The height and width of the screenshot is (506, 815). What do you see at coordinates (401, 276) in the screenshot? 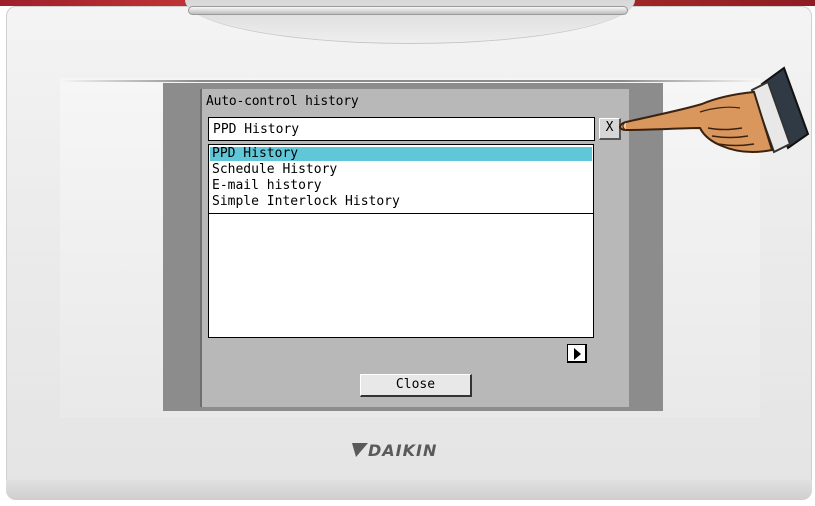
I see `history-list-panel` at bounding box center [401, 276].